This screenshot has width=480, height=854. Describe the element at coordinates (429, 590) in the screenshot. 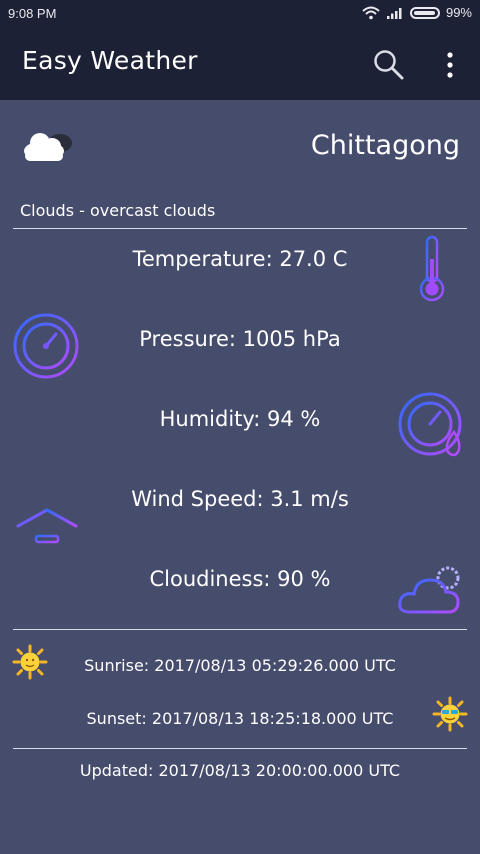

I see `cloudy-icon` at that location.